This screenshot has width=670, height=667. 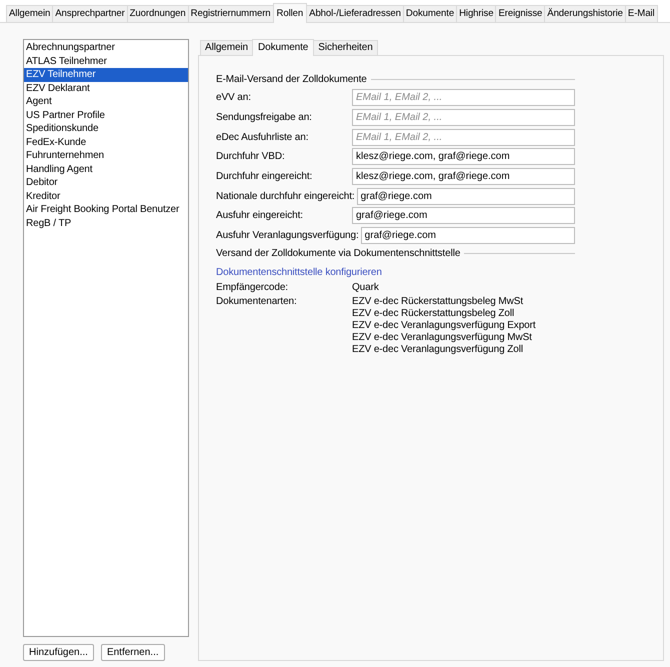 I want to click on field-label: Ausfuhr Veranlagungsverfügung:, so click(x=287, y=236).